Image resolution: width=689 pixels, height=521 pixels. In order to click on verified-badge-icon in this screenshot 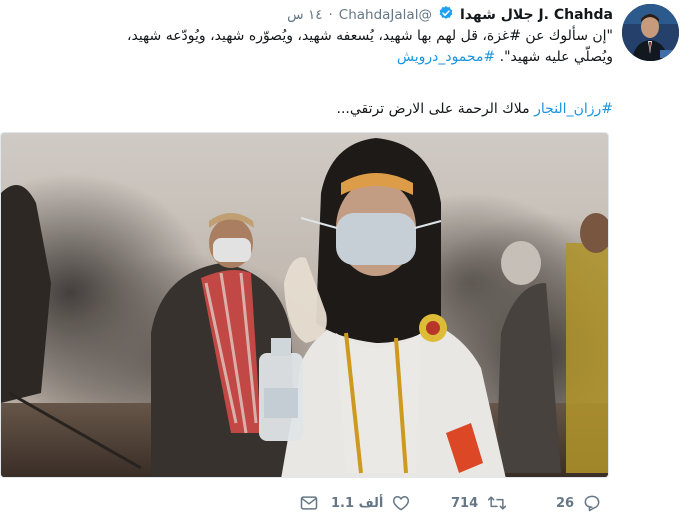, I will do `click(446, 15)`.